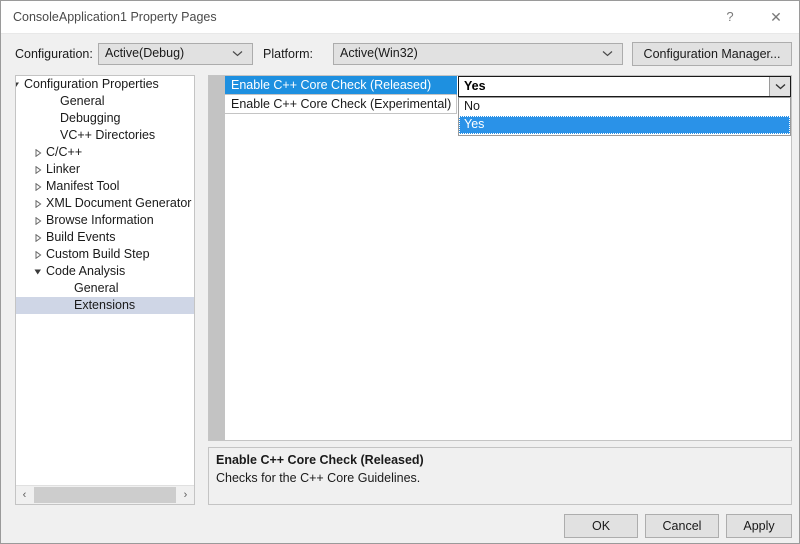 Image resolution: width=800 pixels, height=544 pixels. What do you see at coordinates (83, 186) in the screenshot?
I see `tree-item-label: Manifest Tool` at bounding box center [83, 186].